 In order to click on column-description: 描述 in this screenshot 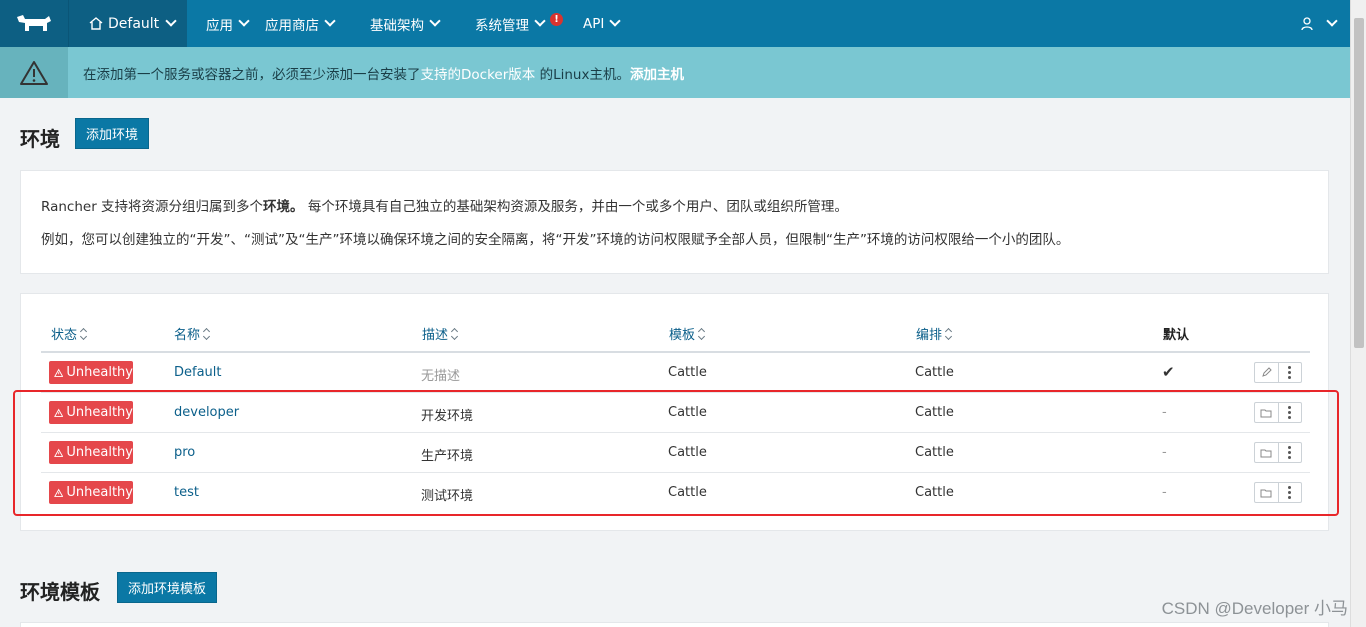, I will do `click(440, 333)`.